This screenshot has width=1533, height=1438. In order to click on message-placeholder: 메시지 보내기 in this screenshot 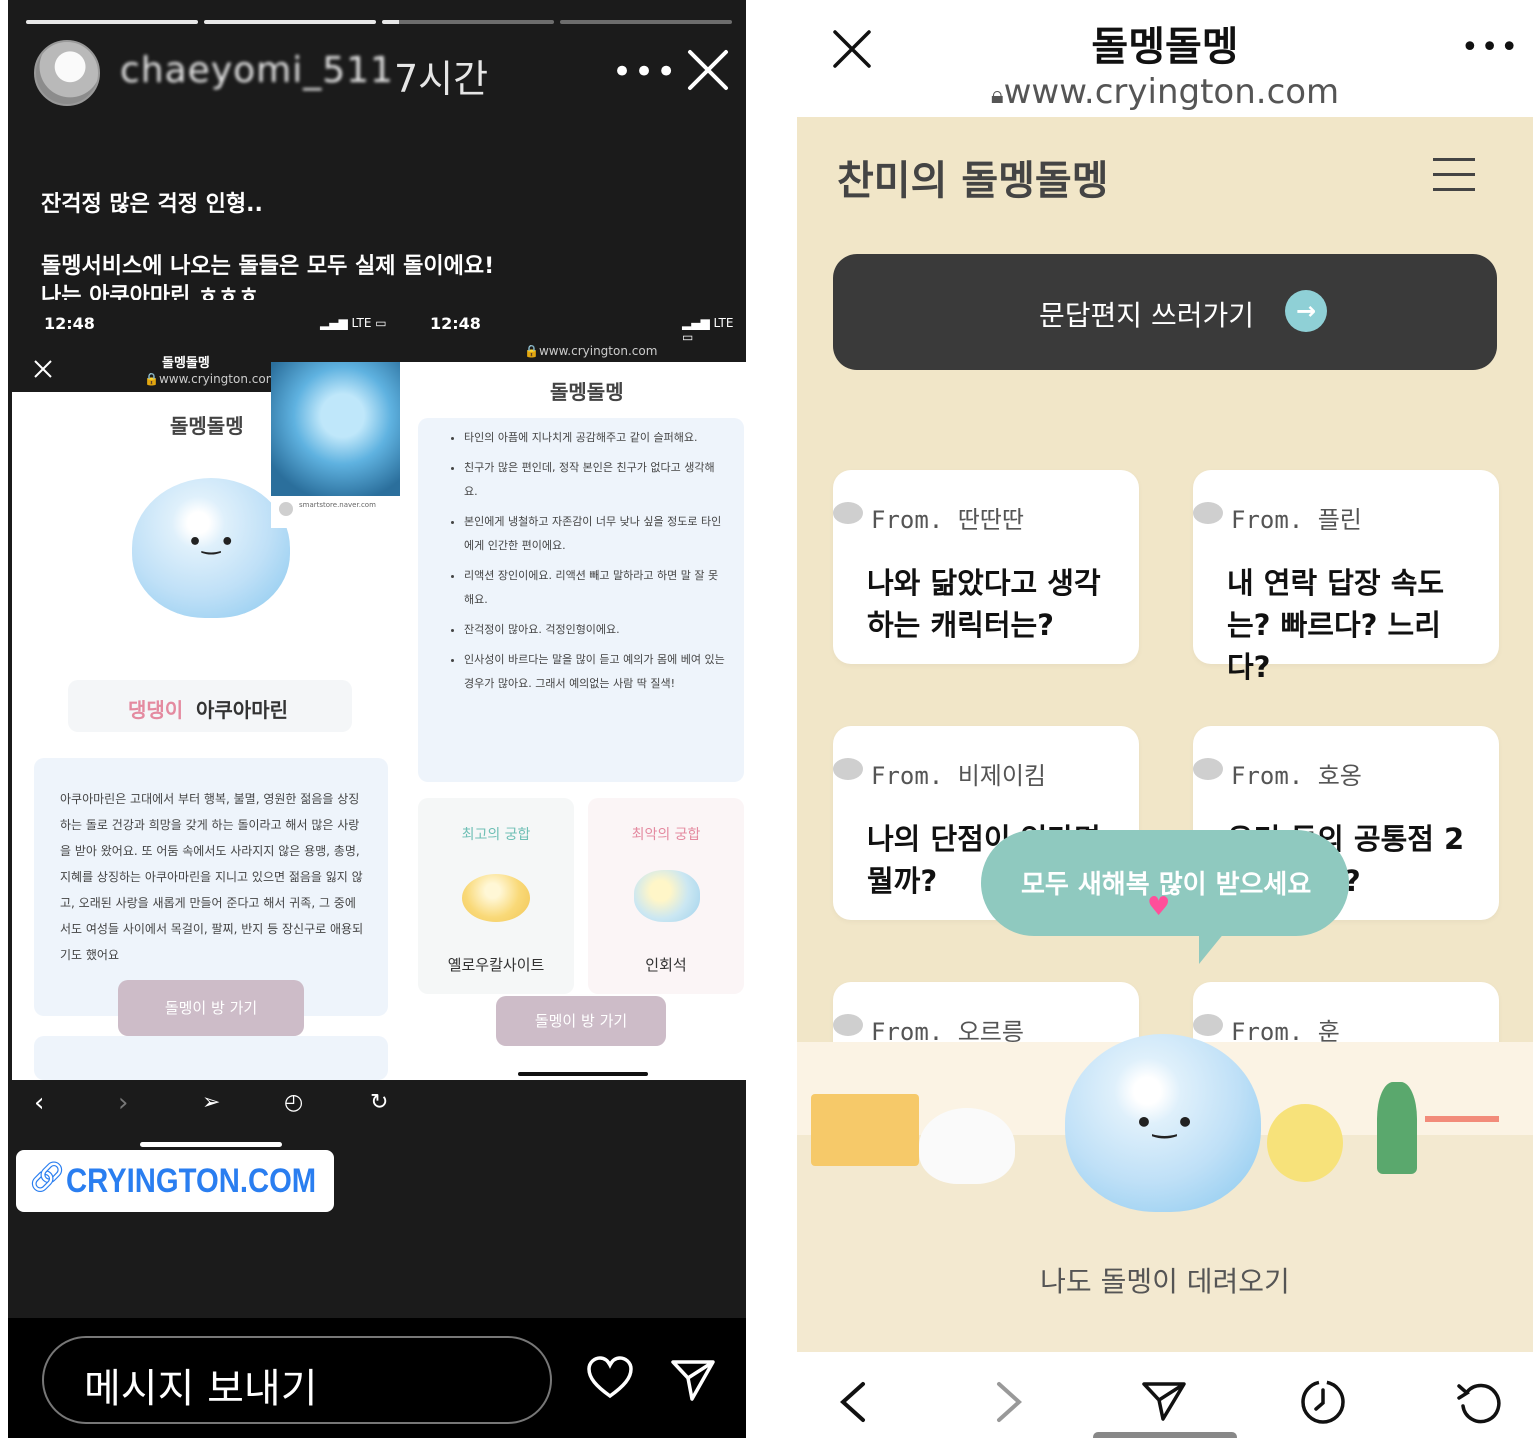, I will do `click(201, 1389)`.